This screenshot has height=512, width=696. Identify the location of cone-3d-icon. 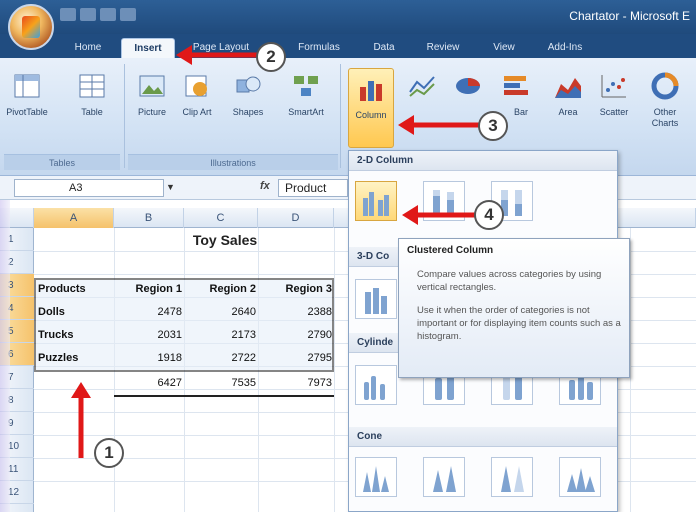
(581, 480).